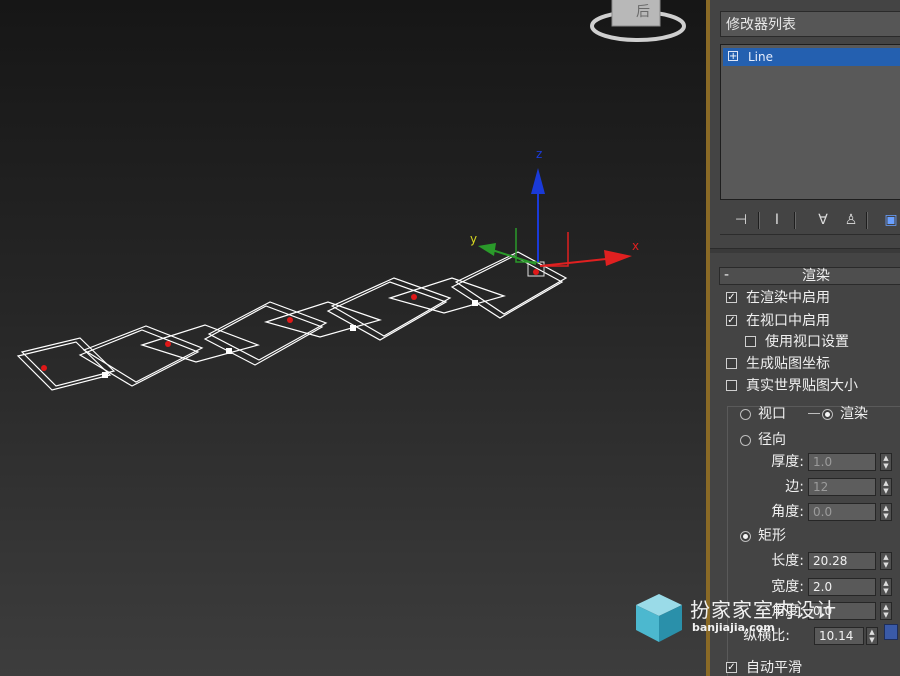 This screenshot has height=676, width=900. Describe the element at coordinates (745, 414) in the screenshot. I see `viewport-radio` at that location.